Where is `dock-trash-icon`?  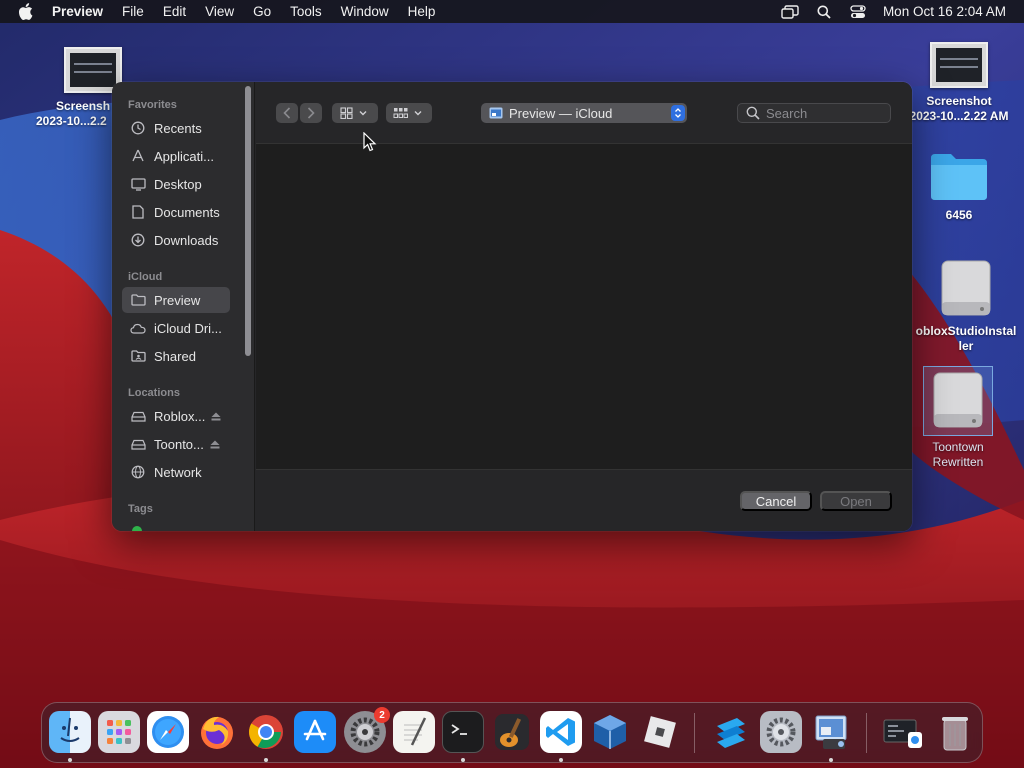 dock-trash-icon is located at coordinates (955, 732).